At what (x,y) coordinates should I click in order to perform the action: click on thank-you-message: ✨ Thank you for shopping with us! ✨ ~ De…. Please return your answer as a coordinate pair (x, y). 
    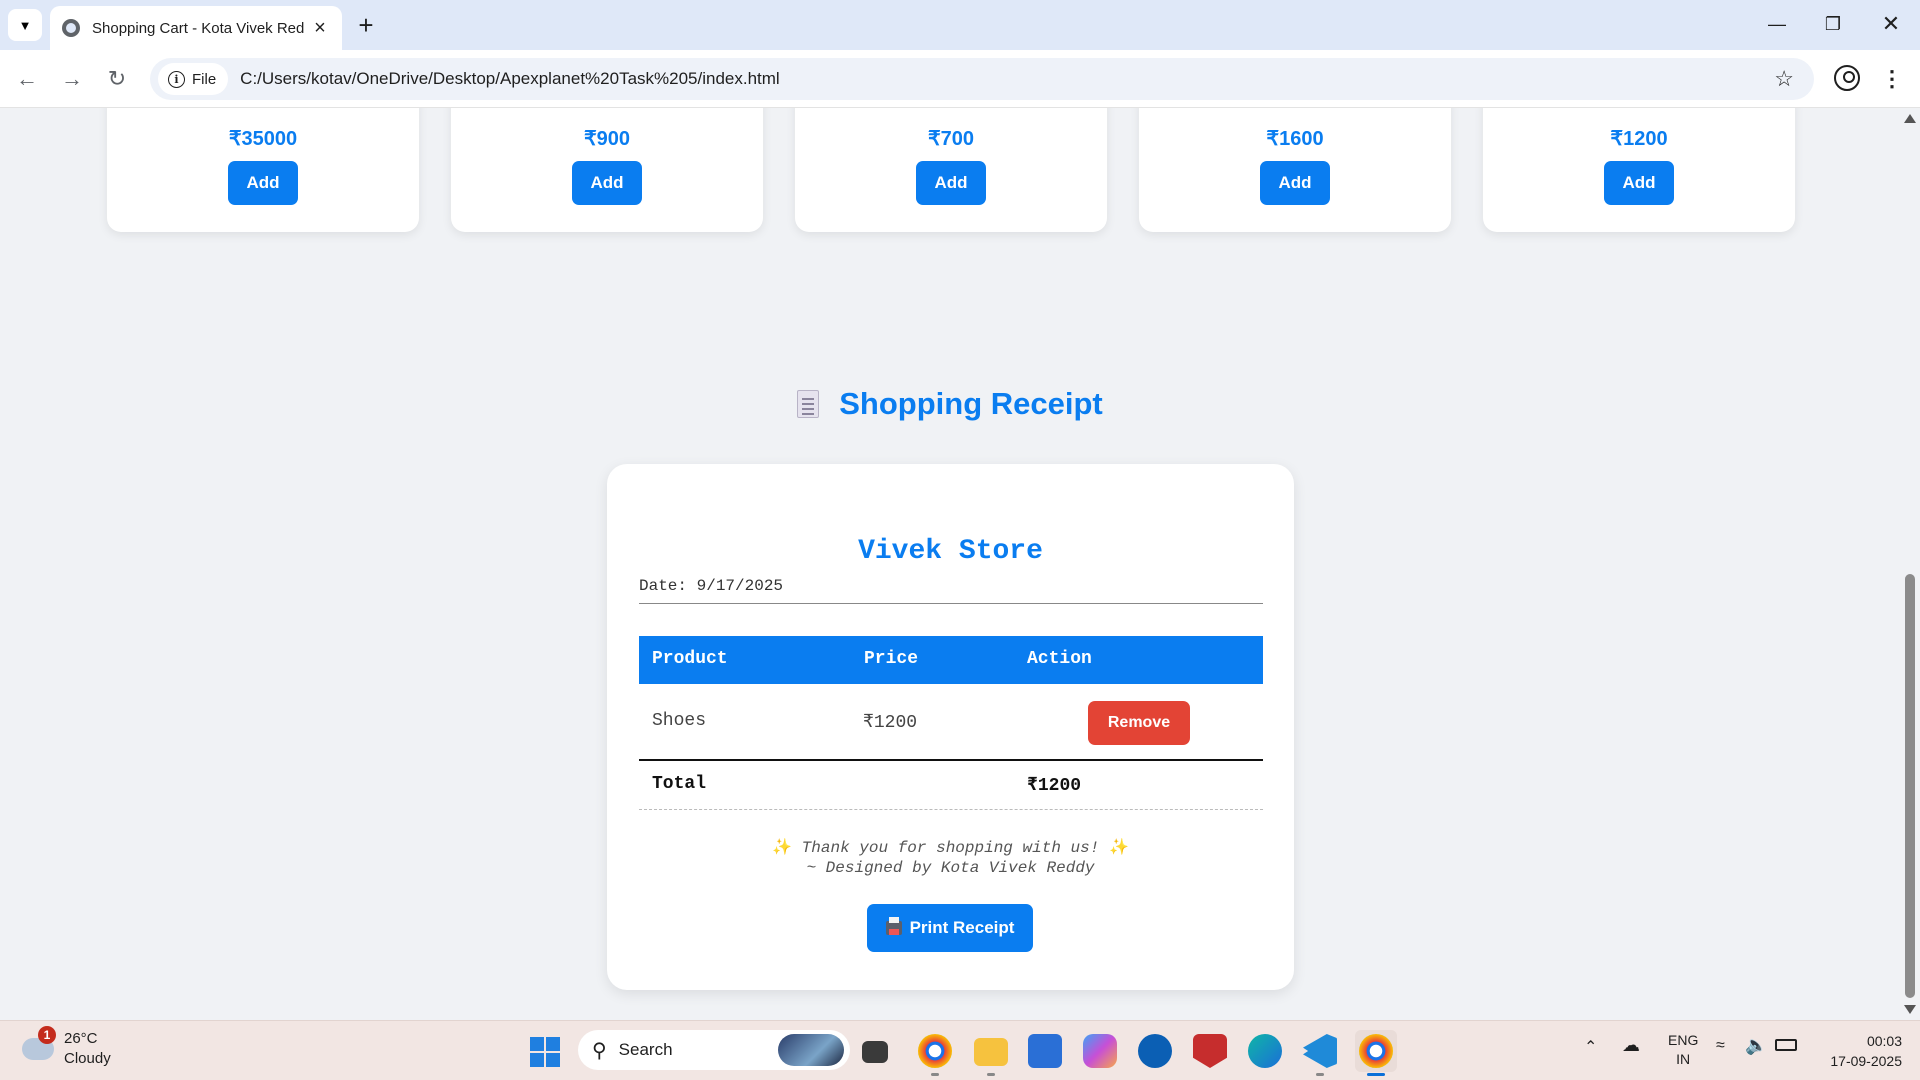
    Looking at the image, I should click on (950, 858).